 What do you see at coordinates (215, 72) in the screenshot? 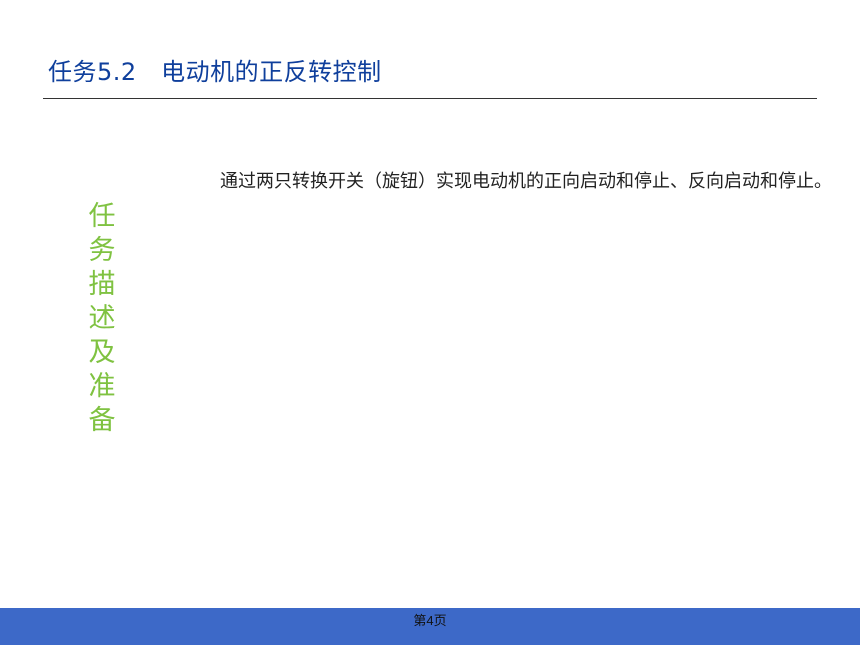
I see `slide-title: 任务5.2 电动机的正反转控制` at bounding box center [215, 72].